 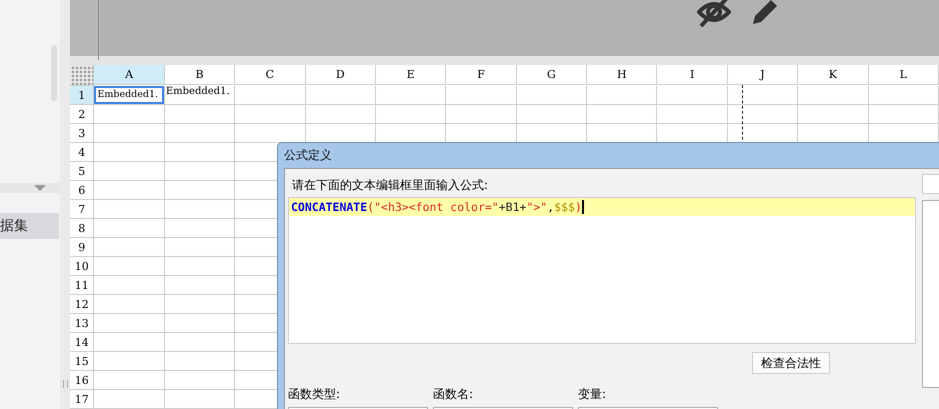 I want to click on pencil-icon, so click(x=765, y=13).